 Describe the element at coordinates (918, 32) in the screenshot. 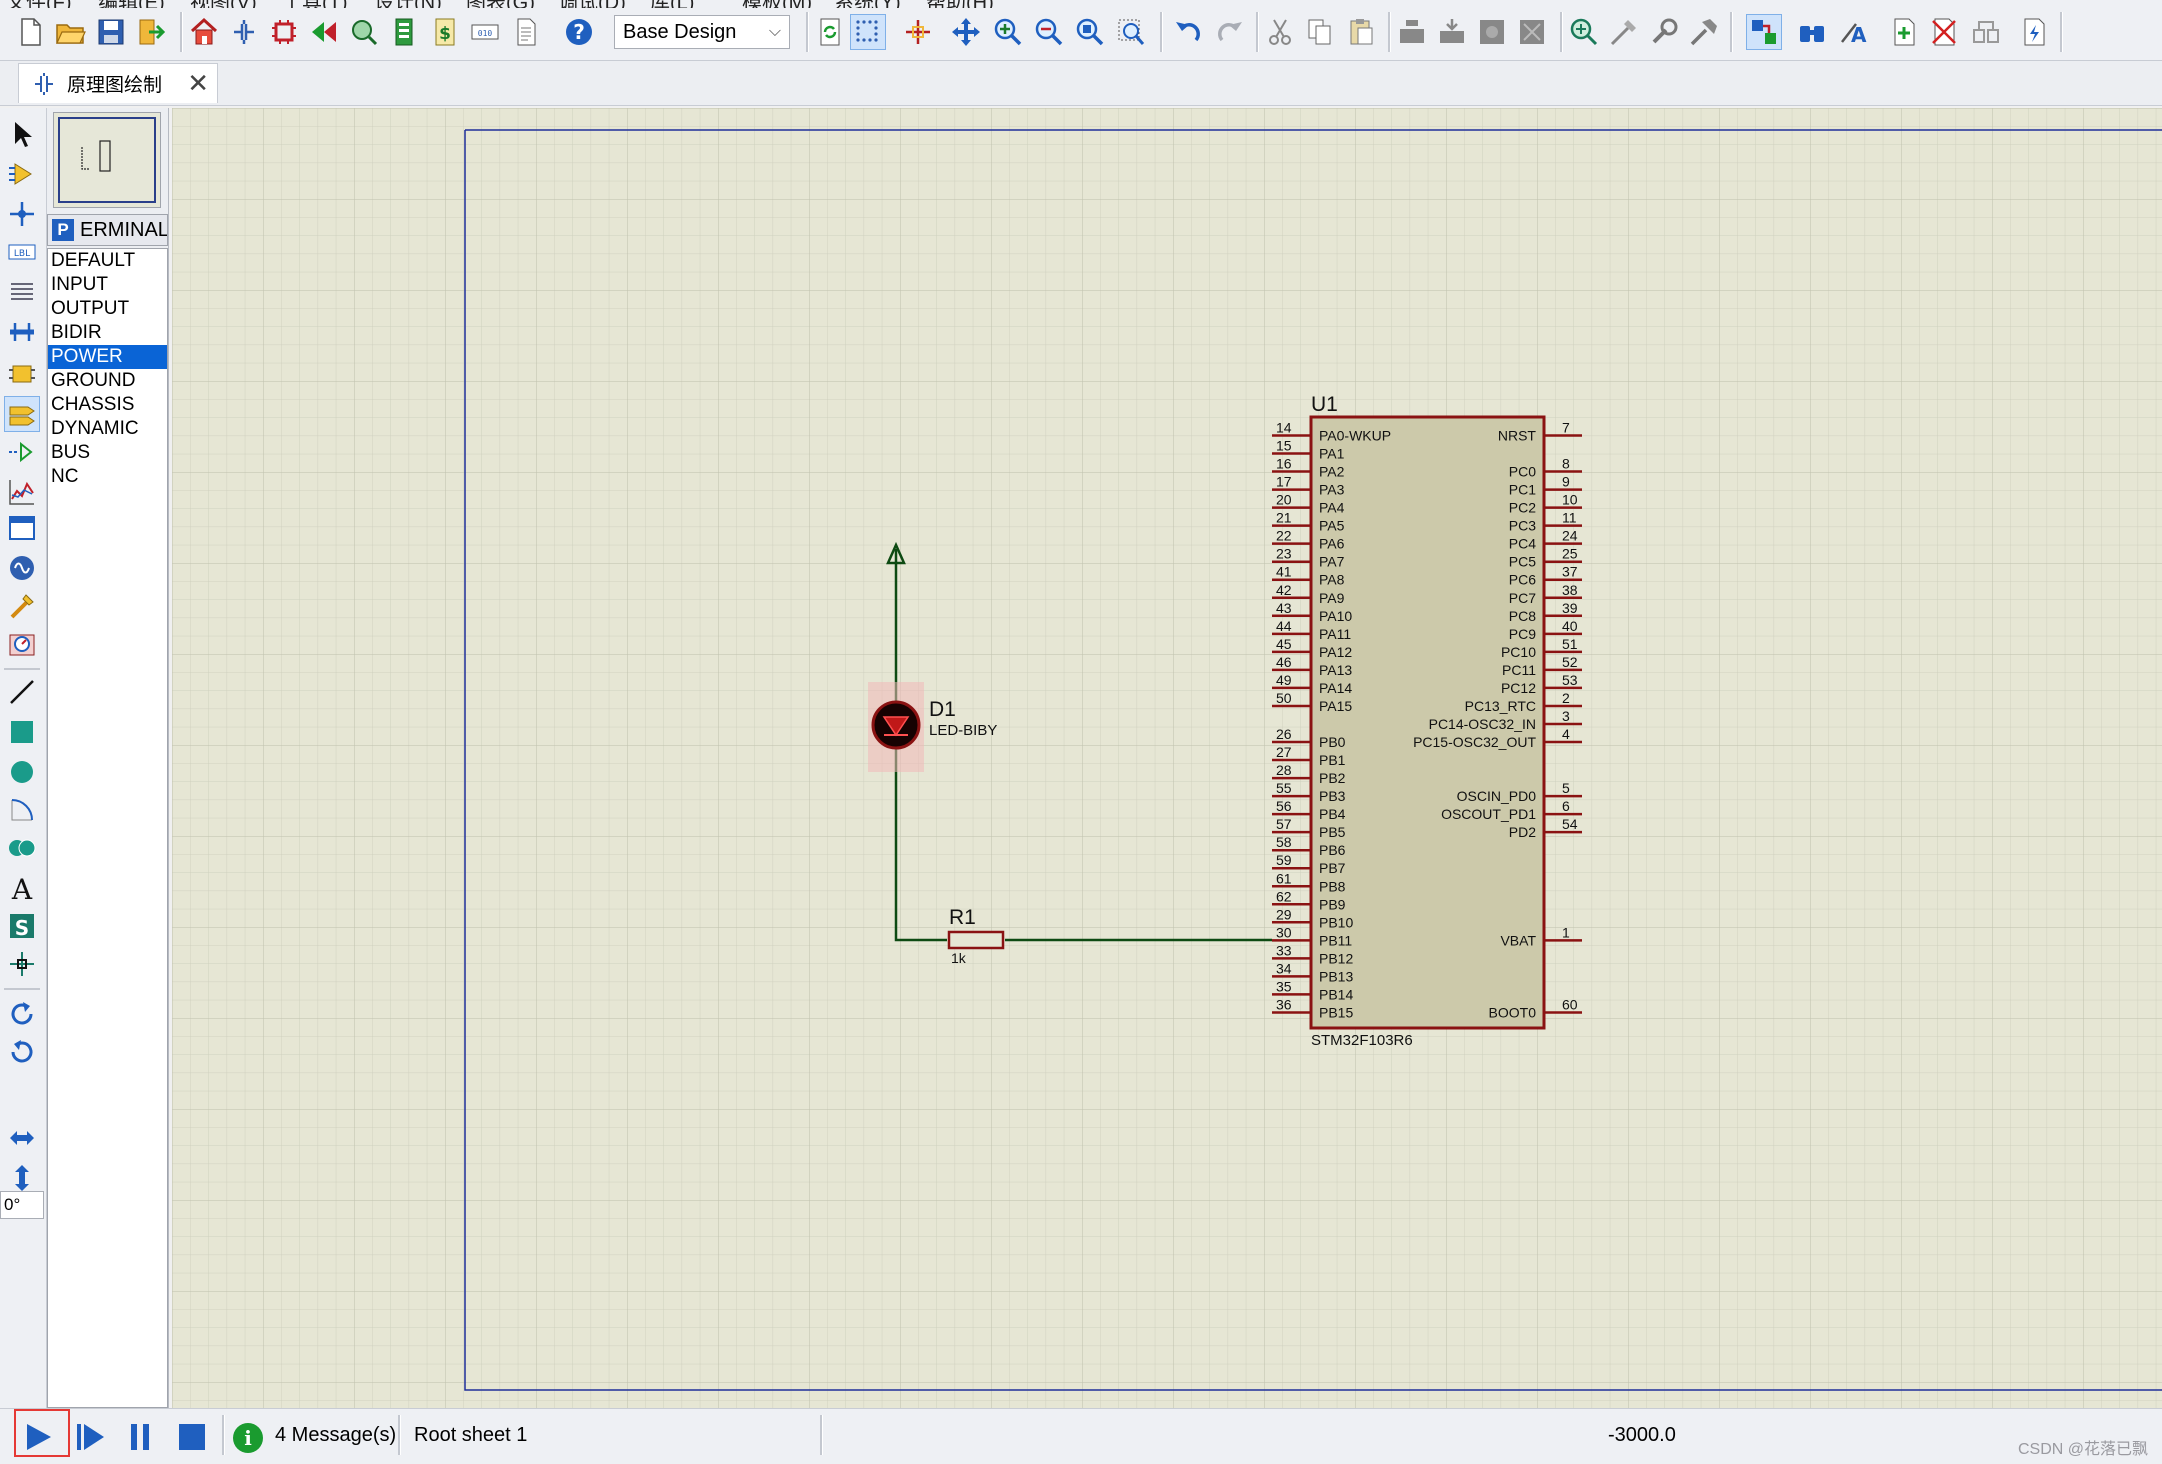

I see `toggle-origin-icon` at that location.